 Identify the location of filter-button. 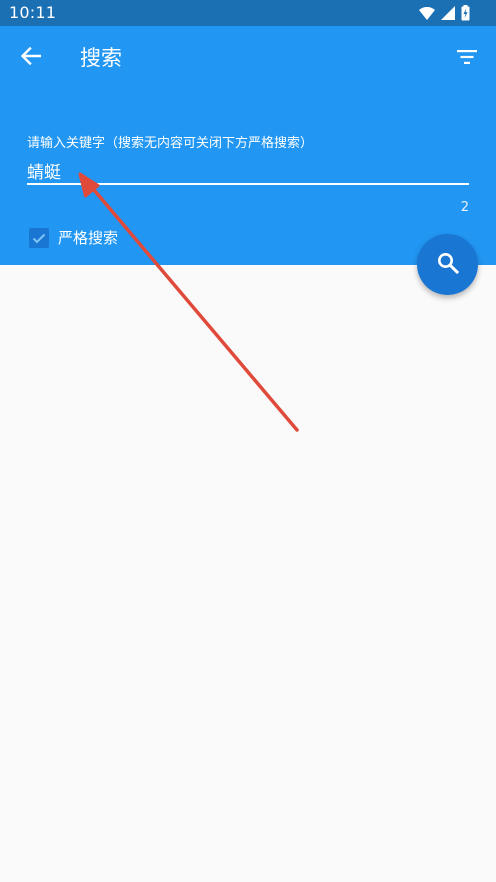
(467, 58).